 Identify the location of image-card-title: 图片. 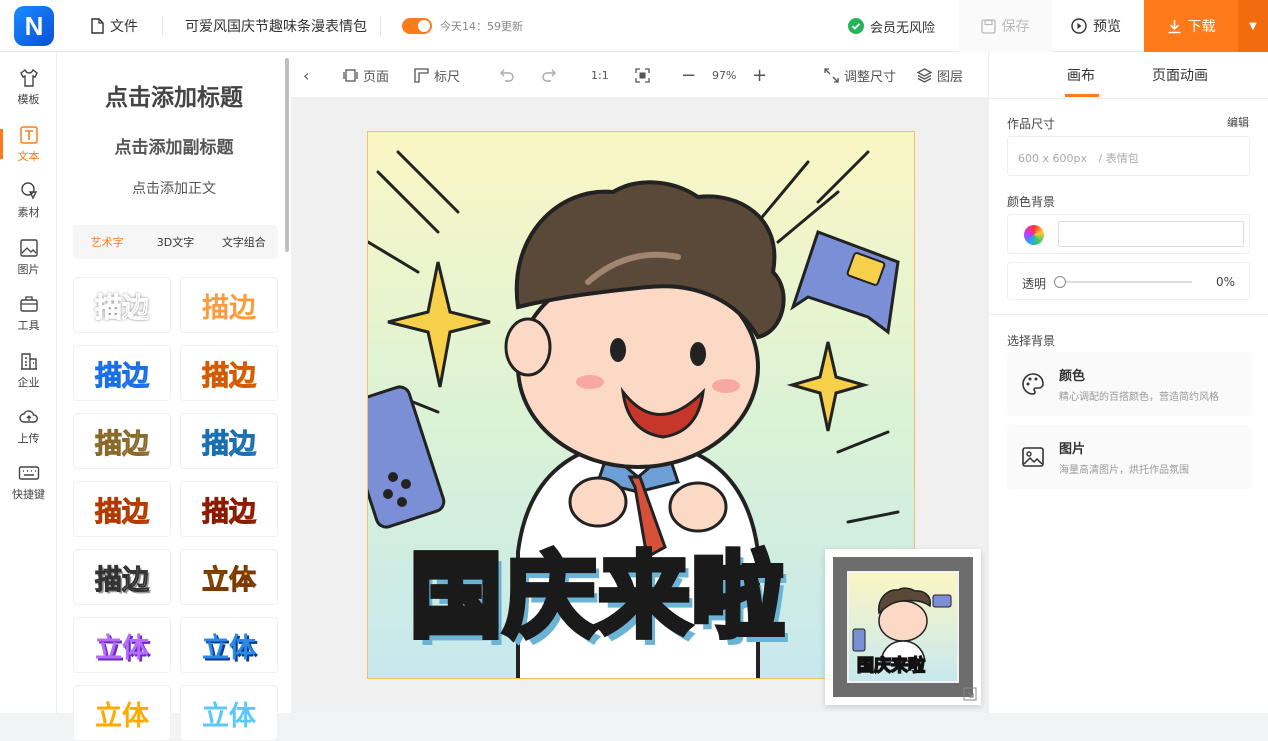
(1072, 449).